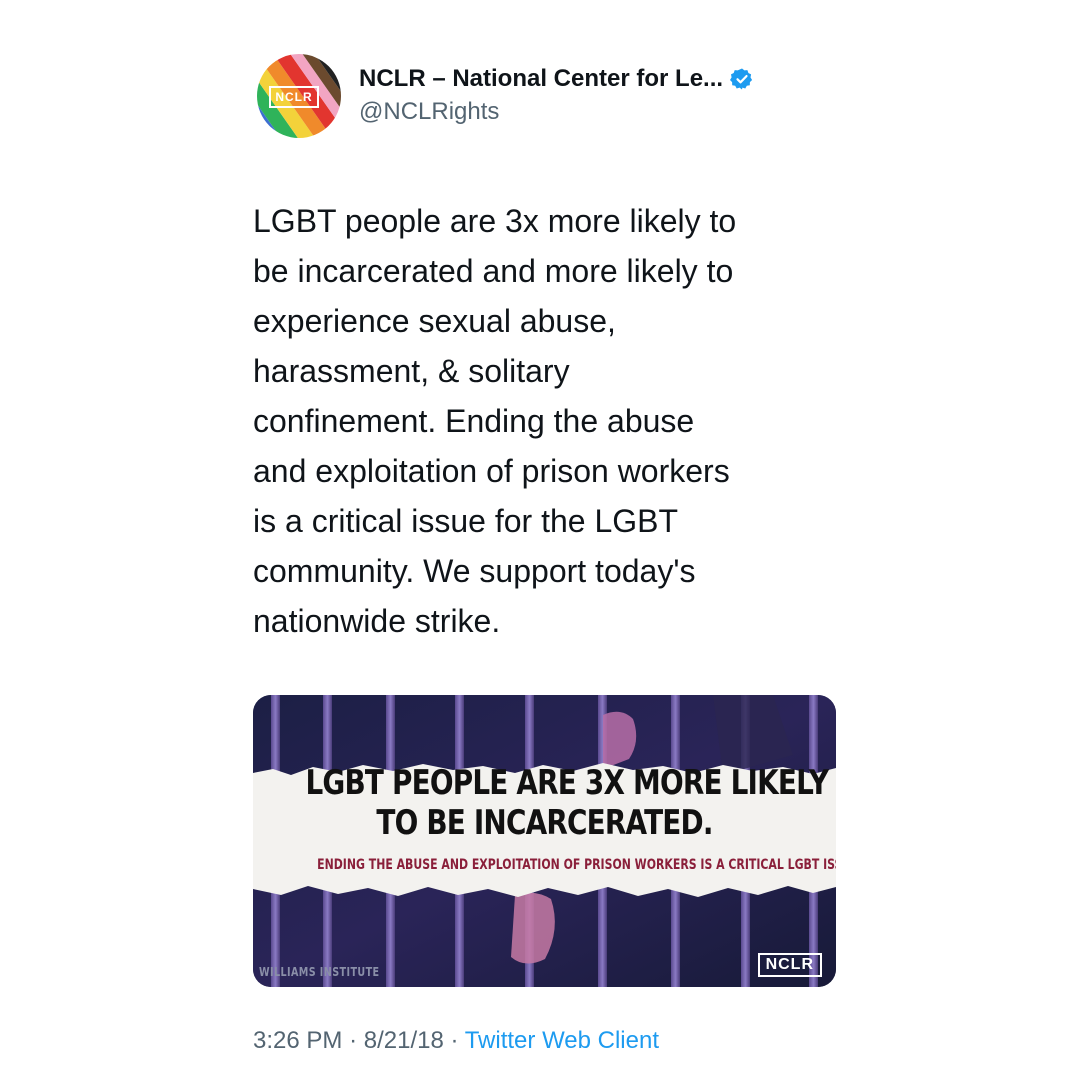  What do you see at coordinates (495, 221) in the screenshot?
I see `tweet-text-line: LGBT people are 3x more likely to` at bounding box center [495, 221].